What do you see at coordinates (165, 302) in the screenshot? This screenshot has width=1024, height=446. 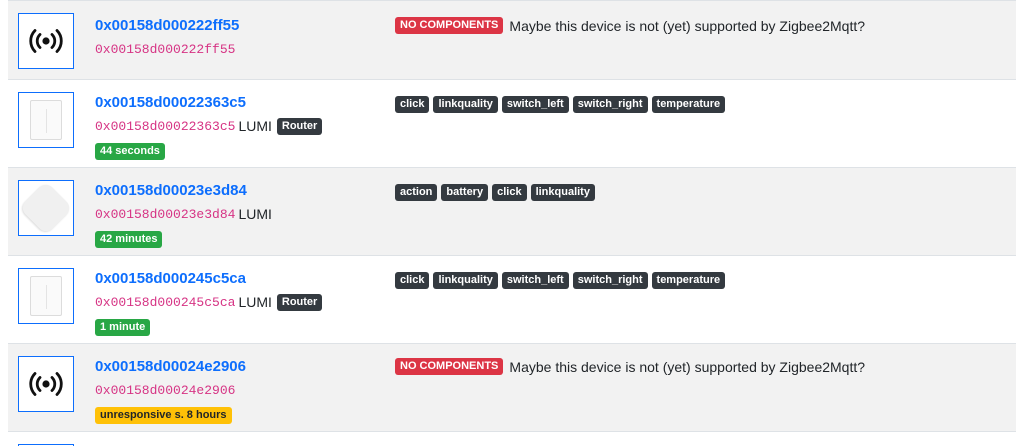 I see `device-ieee-address: 0x00158d000245c5ca` at bounding box center [165, 302].